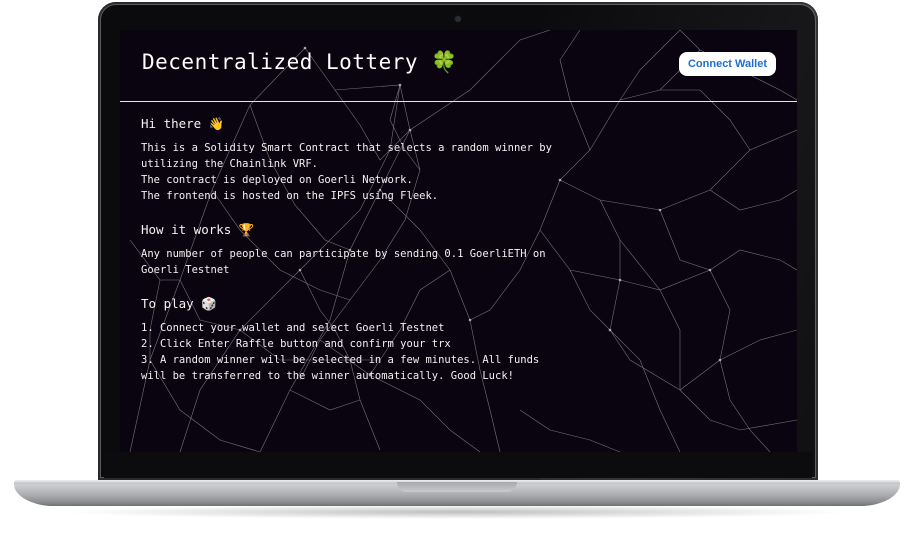 The image size is (914, 535). Describe the element at coordinates (458, 19) in the screenshot. I see `webcam-icon` at that location.